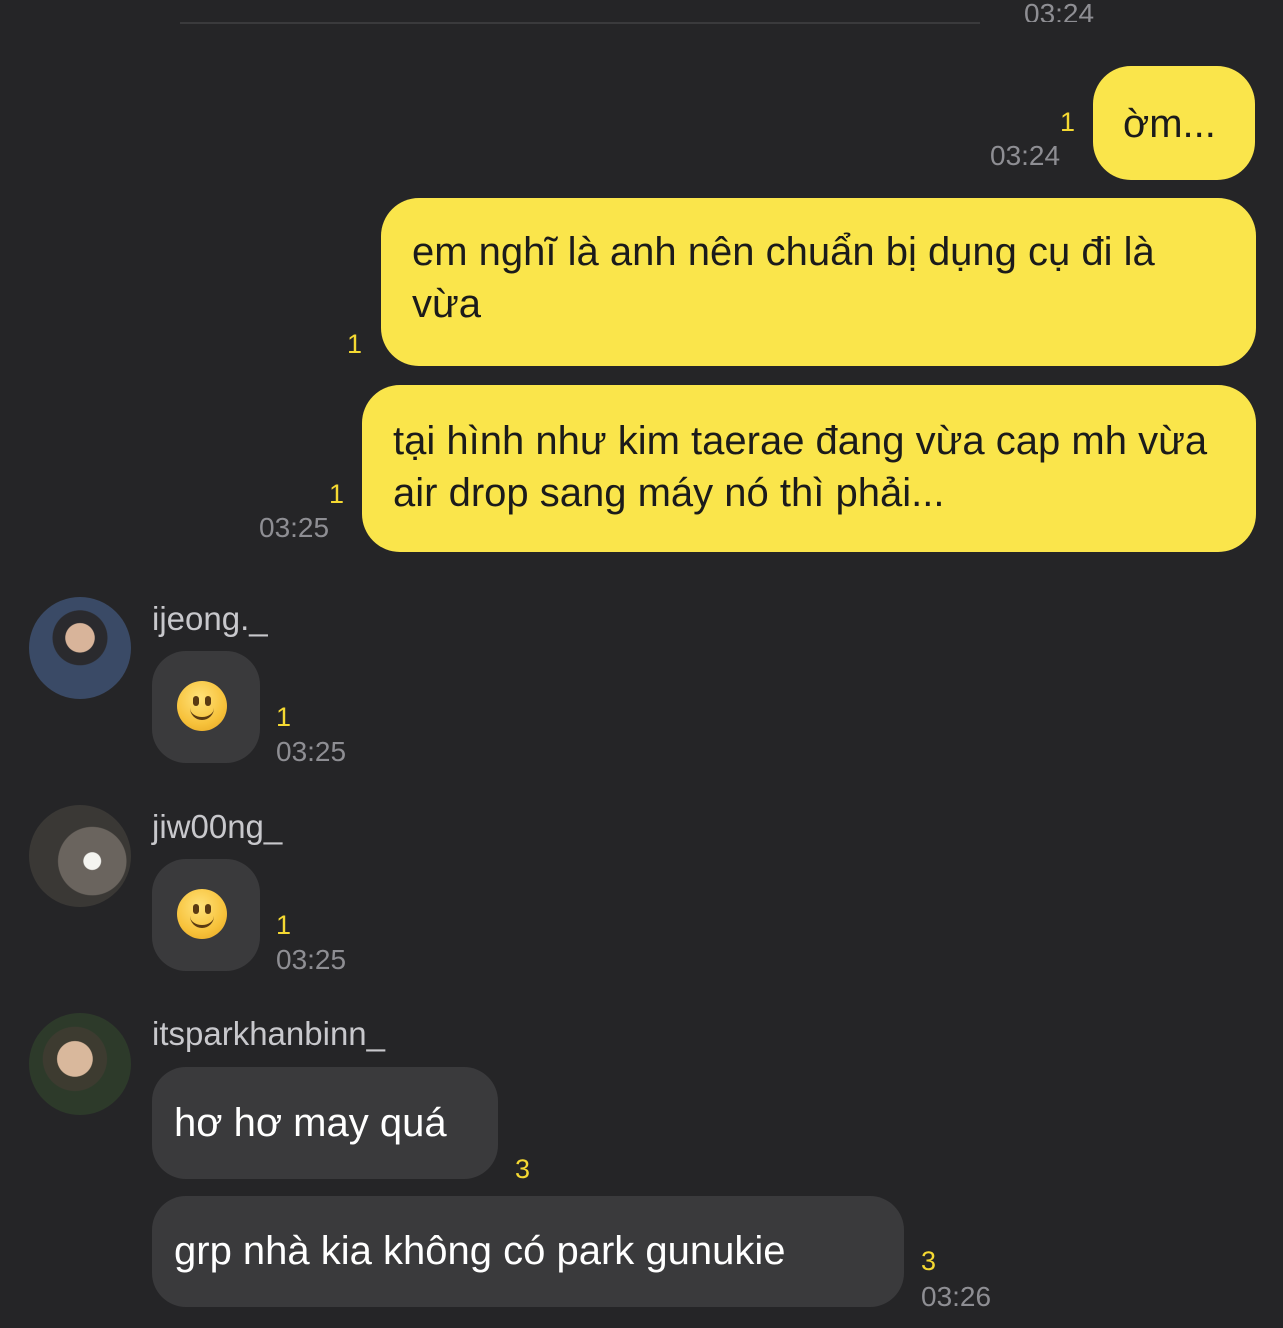 This screenshot has width=1283, height=1328. I want to click on message-text: hơ hơ may quá, so click(310, 1123).